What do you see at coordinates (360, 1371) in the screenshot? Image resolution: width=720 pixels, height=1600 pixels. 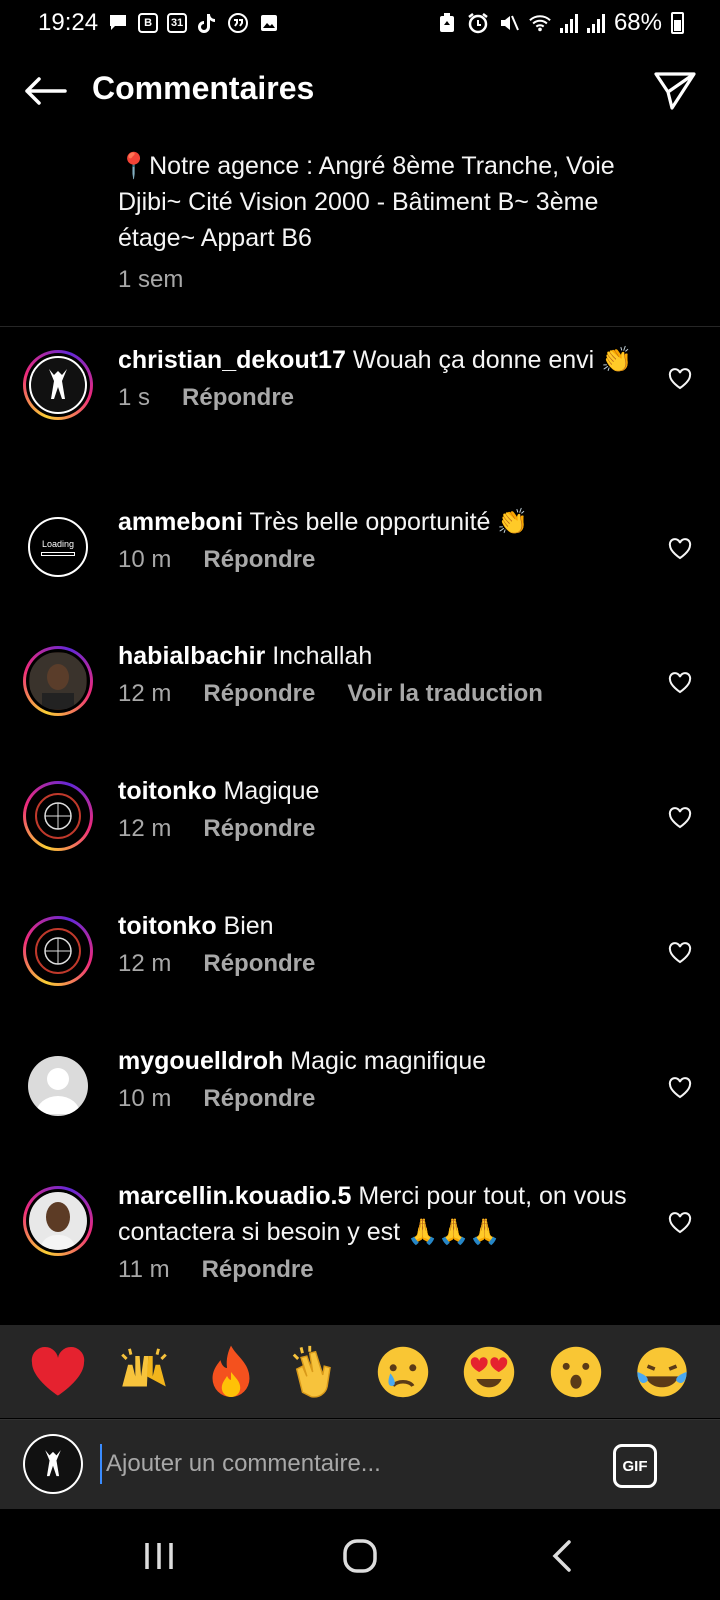 I see `quick-reaction-bar` at bounding box center [360, 1371].